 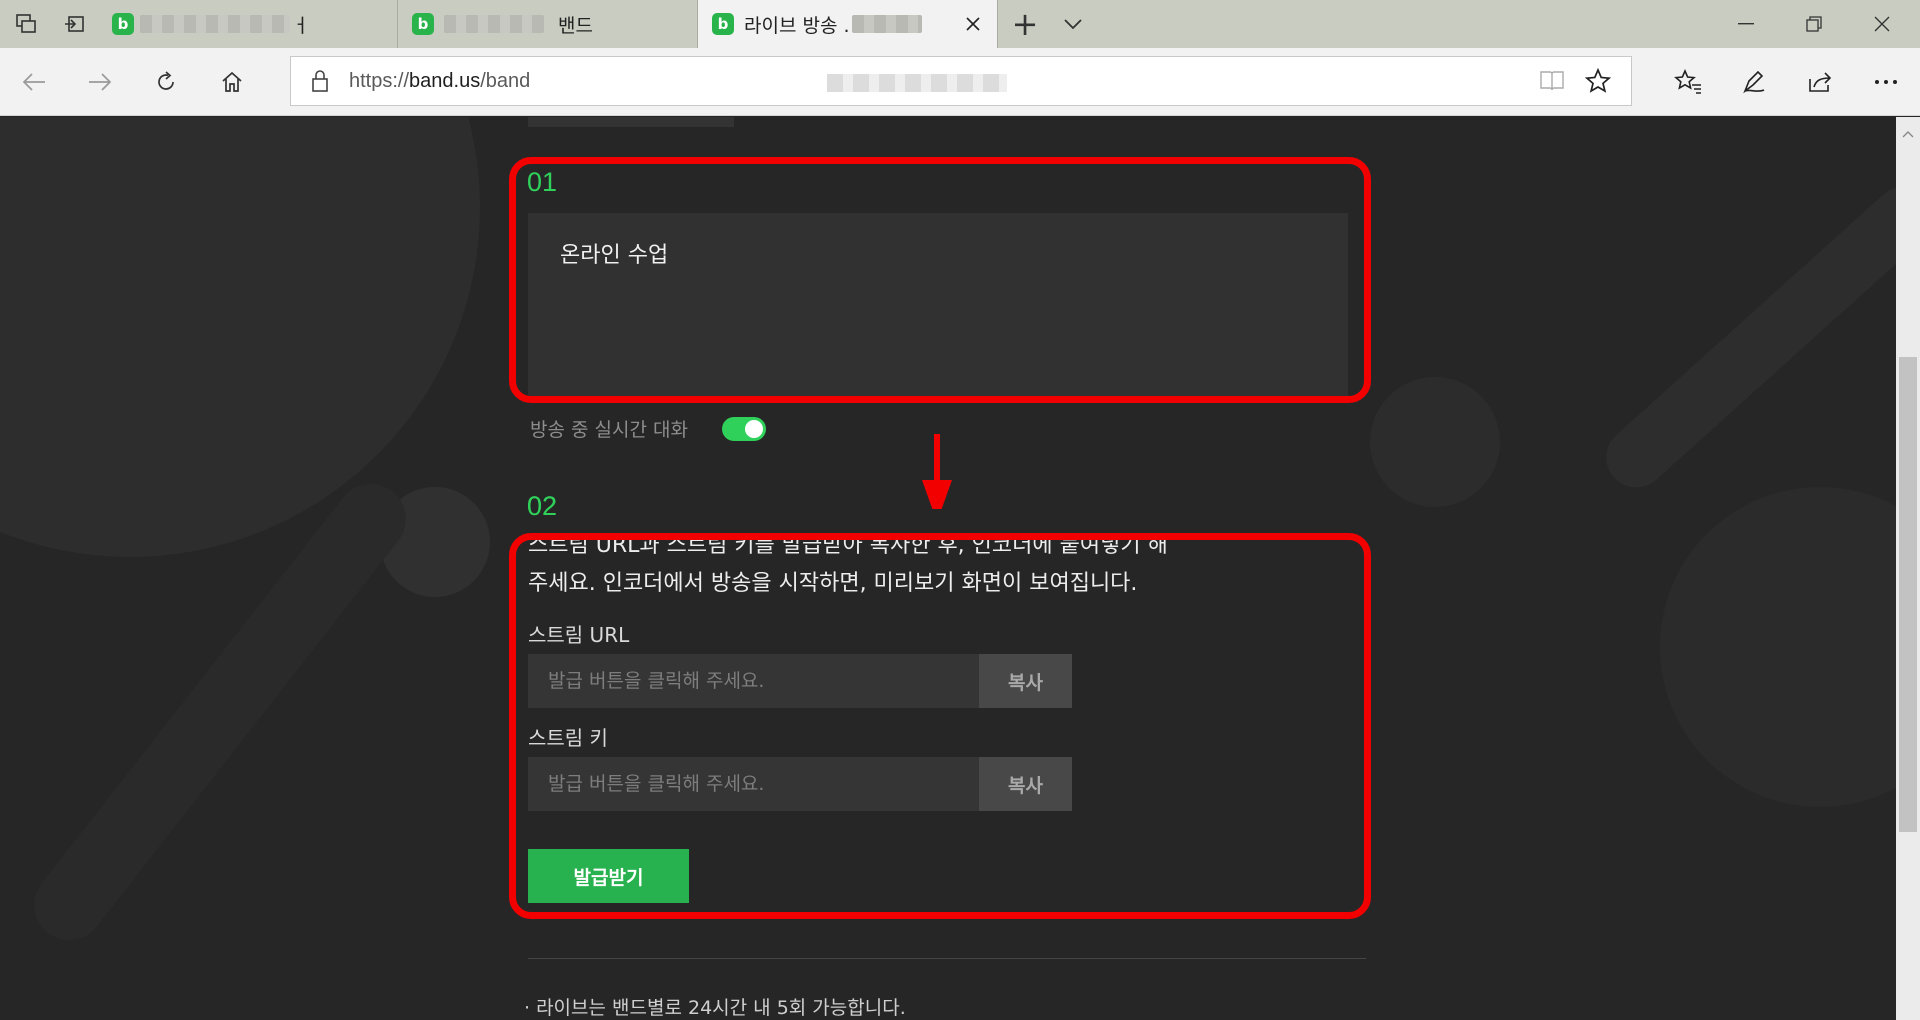 What do you see at coordinates (920, 522) in the screenshot?
I see `scroll-clip-mask` at bounding box center [920, 522].